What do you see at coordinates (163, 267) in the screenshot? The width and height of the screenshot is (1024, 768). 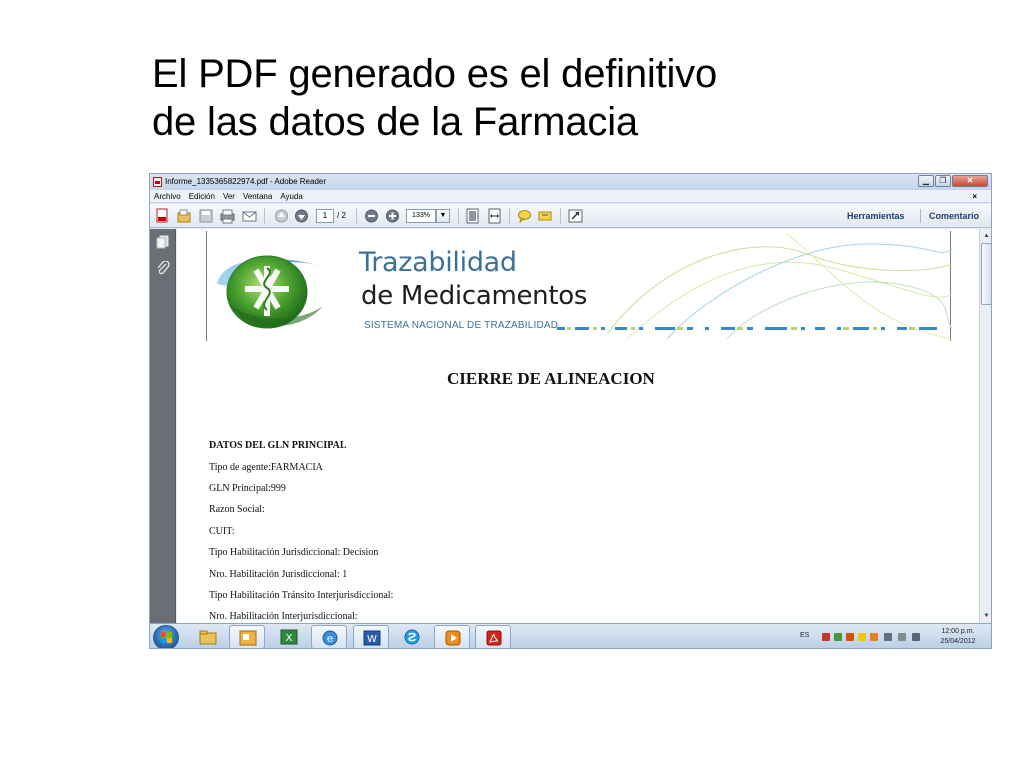 I see `attachments-paperclip-icon` at bounding box center [163, 267].